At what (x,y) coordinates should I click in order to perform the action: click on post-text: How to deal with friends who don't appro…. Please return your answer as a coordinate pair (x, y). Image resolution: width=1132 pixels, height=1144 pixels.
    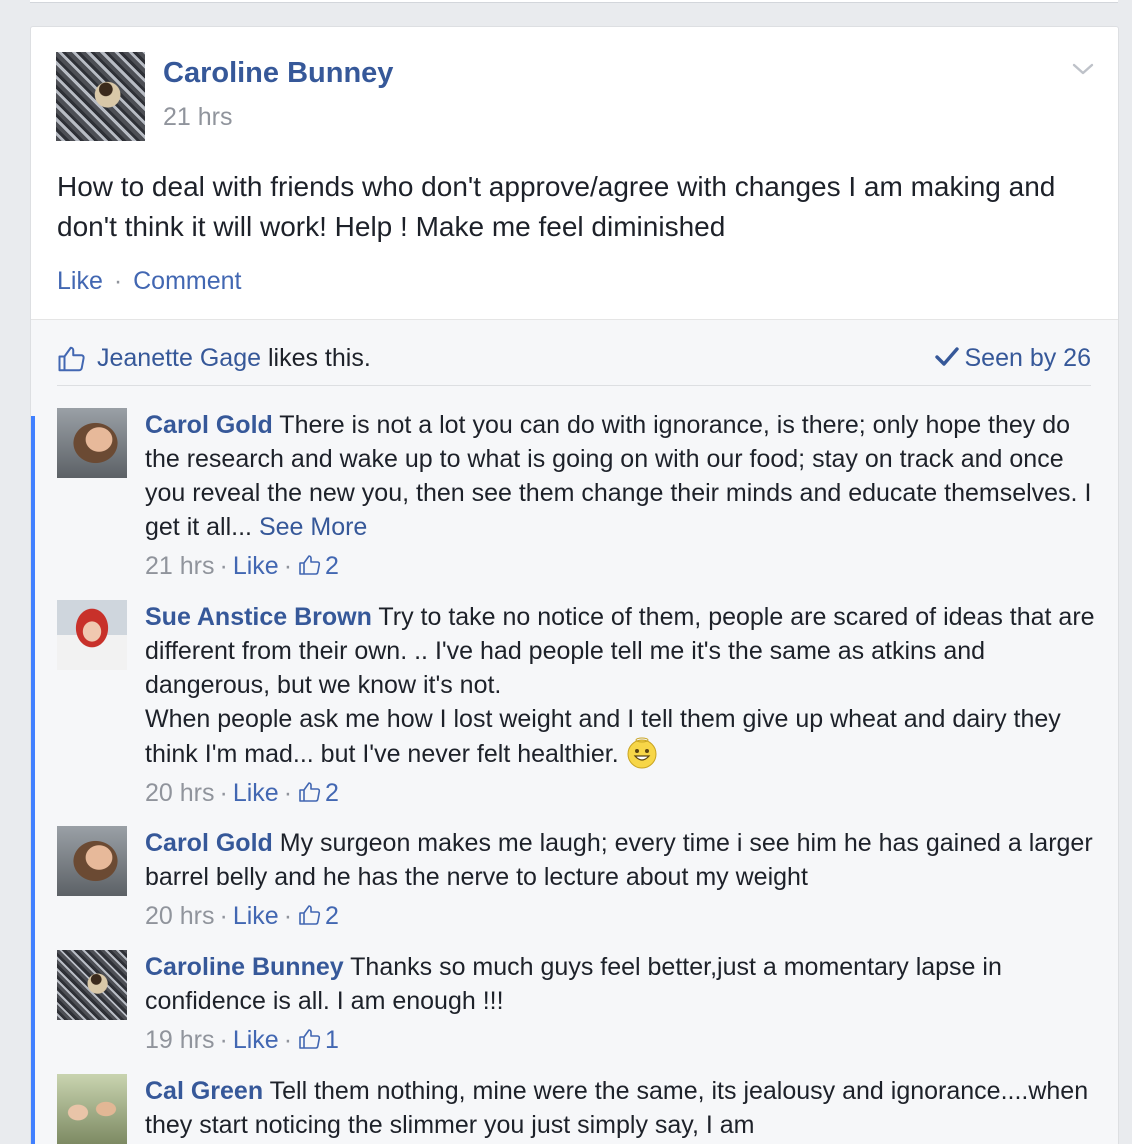
    Looking at the image, I should click on (556, 206).